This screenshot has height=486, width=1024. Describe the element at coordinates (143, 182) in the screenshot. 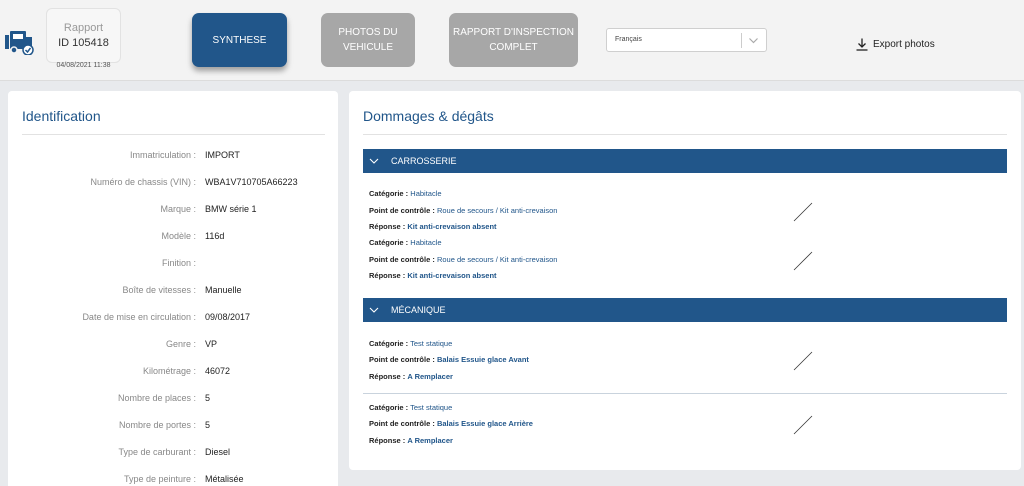

I see `id-label: Numéro de chassis (VIN) :` at that location.